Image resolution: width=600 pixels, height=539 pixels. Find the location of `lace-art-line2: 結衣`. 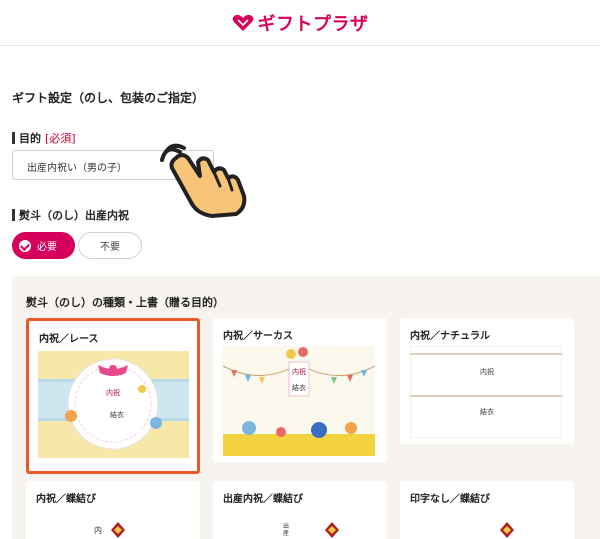

lace-art-line2: 結衣 is located at coordinates (117, 414).